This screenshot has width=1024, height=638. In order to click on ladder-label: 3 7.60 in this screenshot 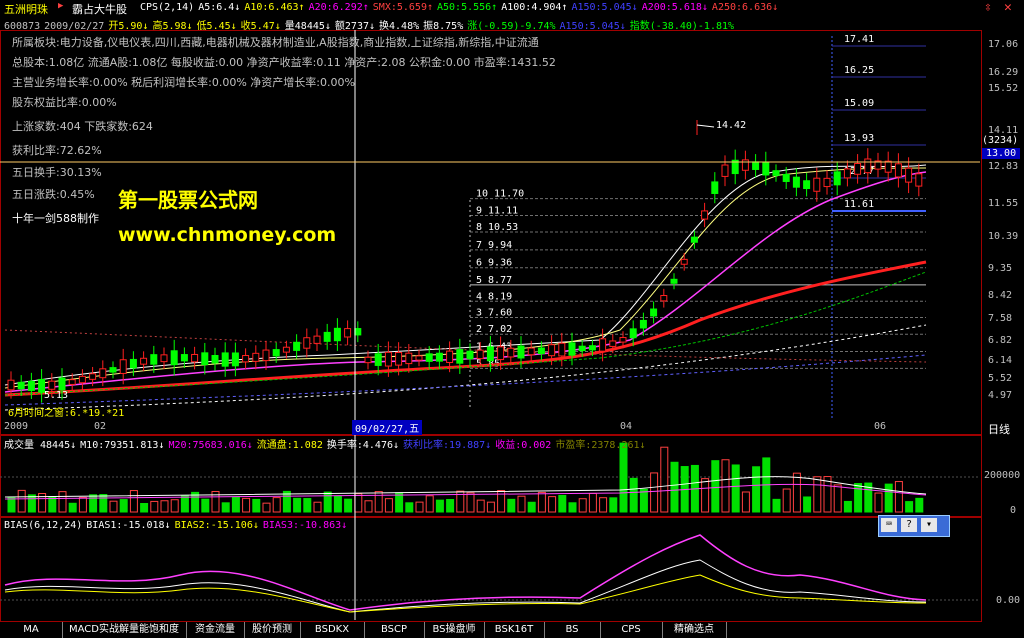, I will do `click(494, 312)`.